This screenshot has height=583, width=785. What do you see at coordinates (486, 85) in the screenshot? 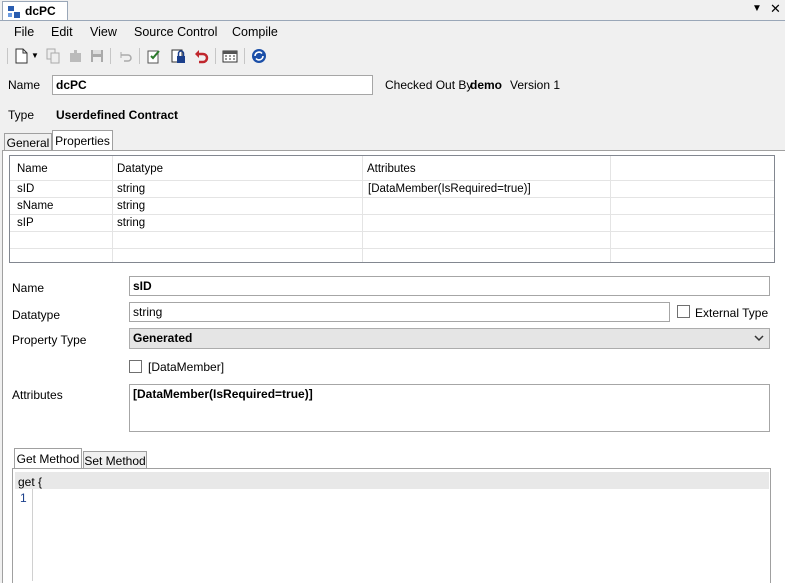
I see `checked-out-user: demo` at bounding box center [486, 85].